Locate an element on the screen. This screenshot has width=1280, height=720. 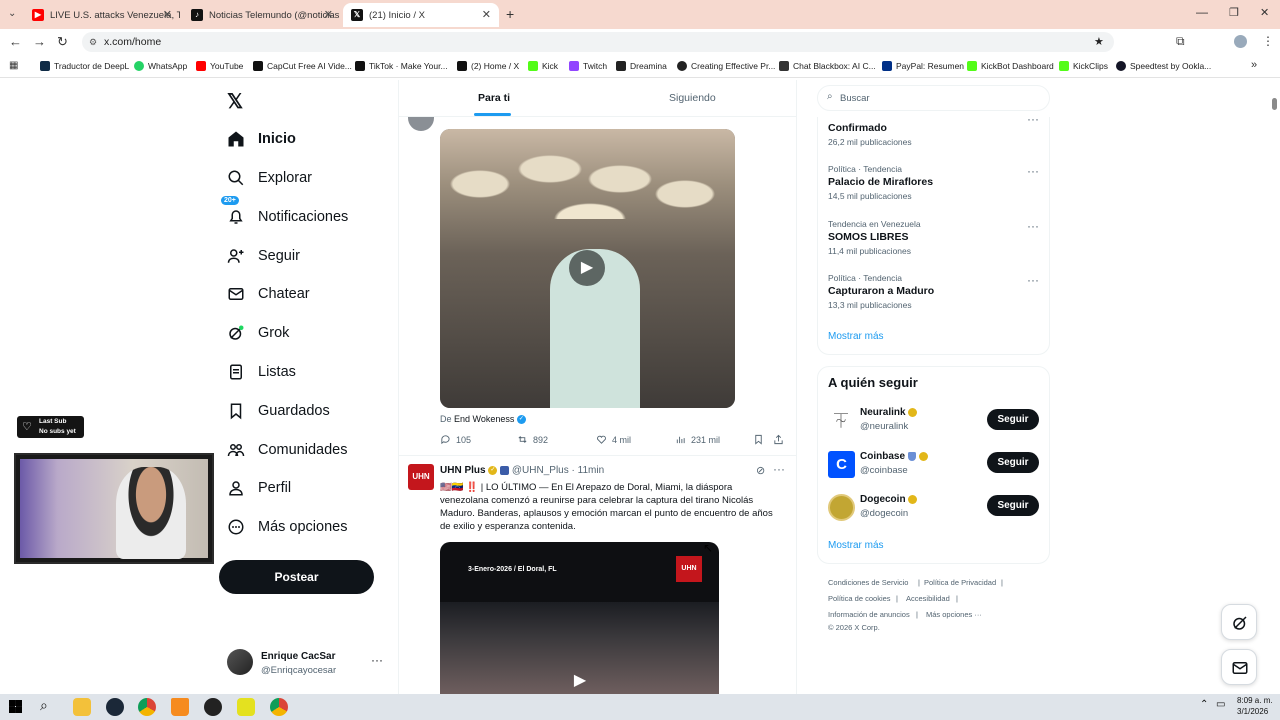
grok-floating-button is located at coordinates (1239, 622).